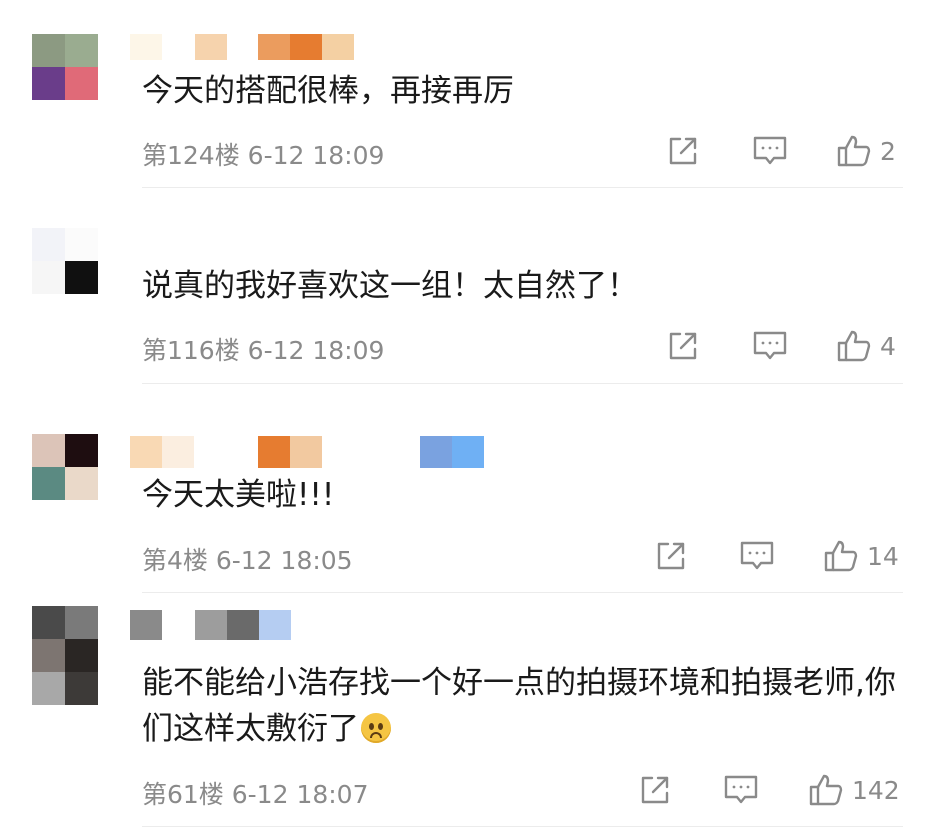  I want to click on like-count: 142, so click(876, 790).